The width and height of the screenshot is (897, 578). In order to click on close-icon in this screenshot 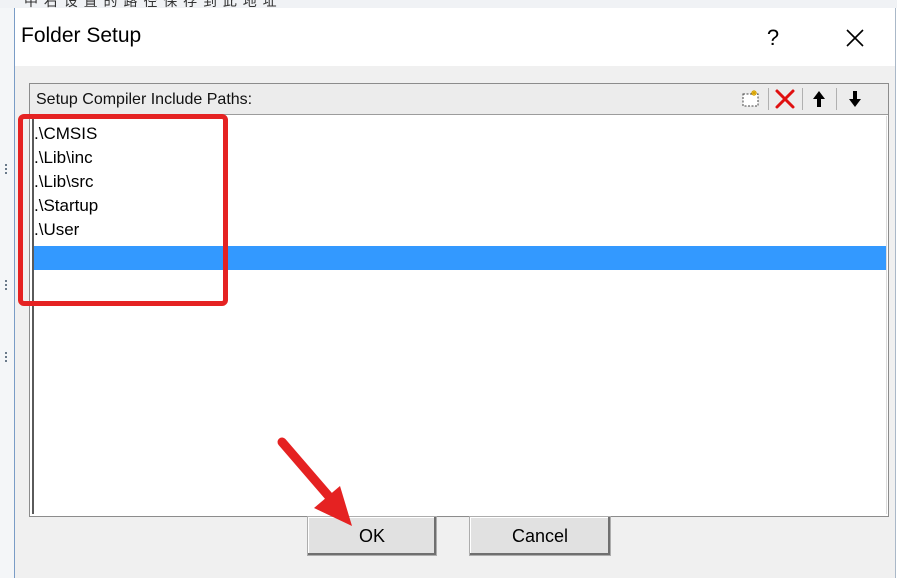, I will do `click(855, 38)`.